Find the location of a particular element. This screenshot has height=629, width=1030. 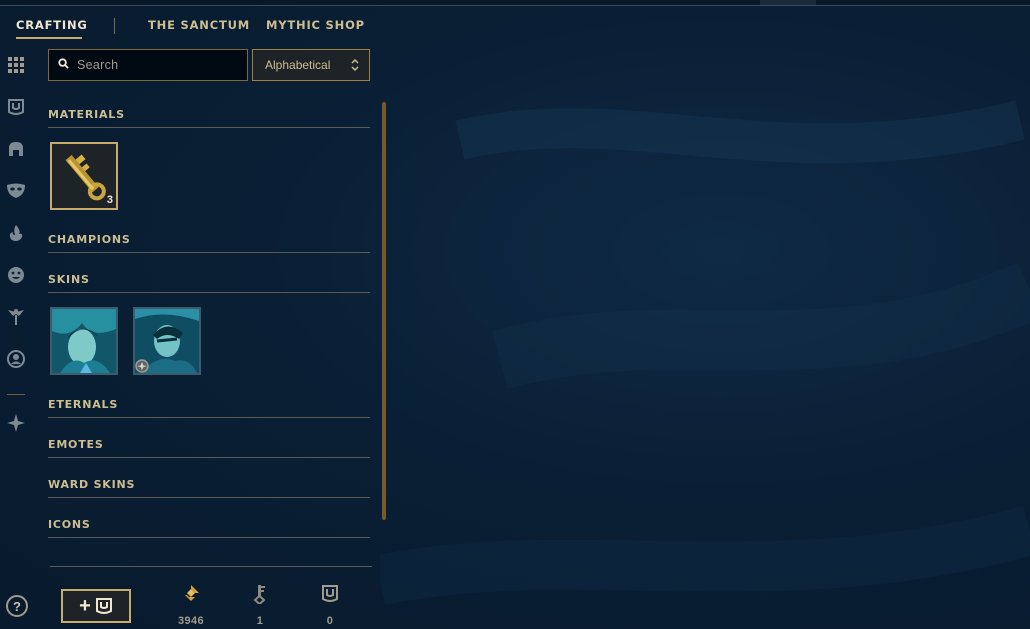

sort-dropdown: Alphabetical is located at coordinates (311, 65).